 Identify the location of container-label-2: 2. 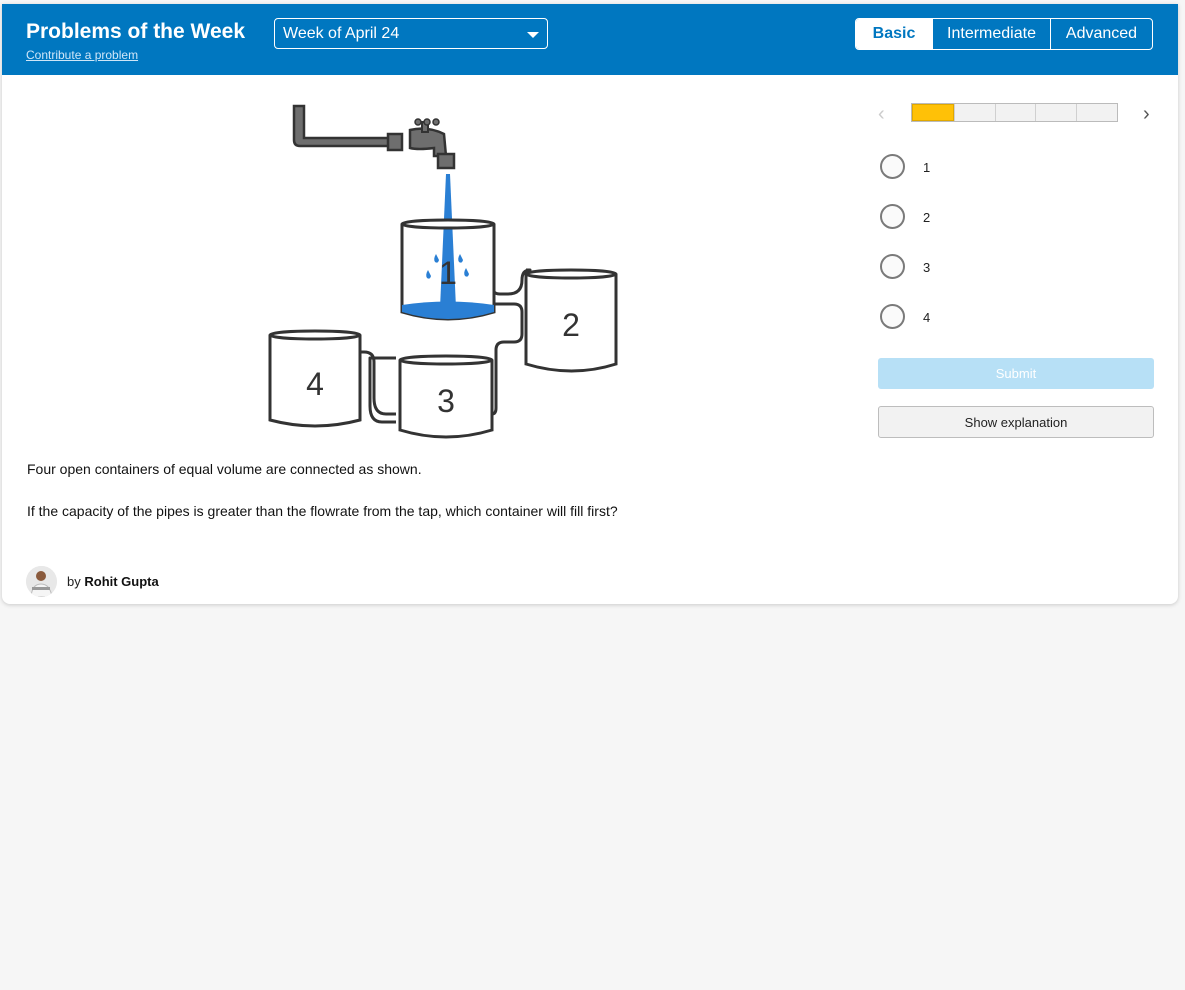
(571, 325).